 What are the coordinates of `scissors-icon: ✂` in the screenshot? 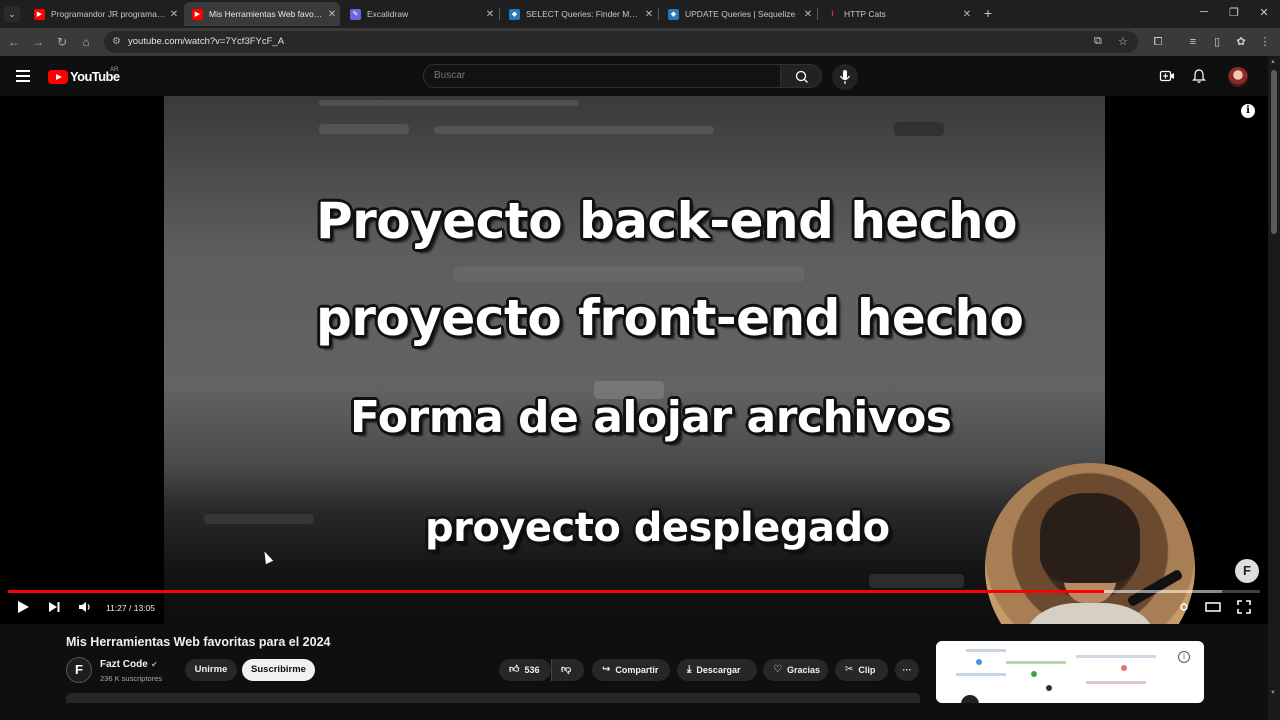 It's located at (849, 669).